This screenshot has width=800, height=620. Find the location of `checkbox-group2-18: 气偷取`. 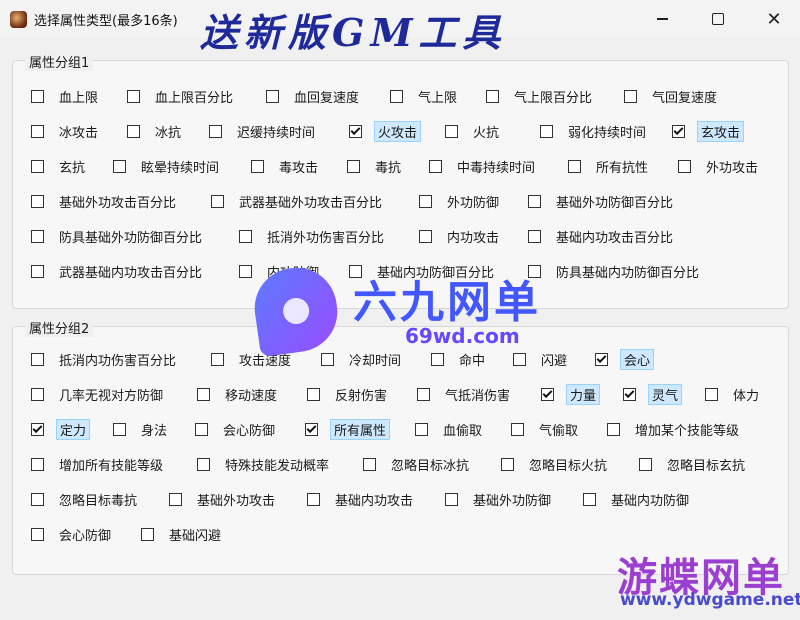

checkbox-group2-18: 气偷取 is located at coordinates (546, 429).